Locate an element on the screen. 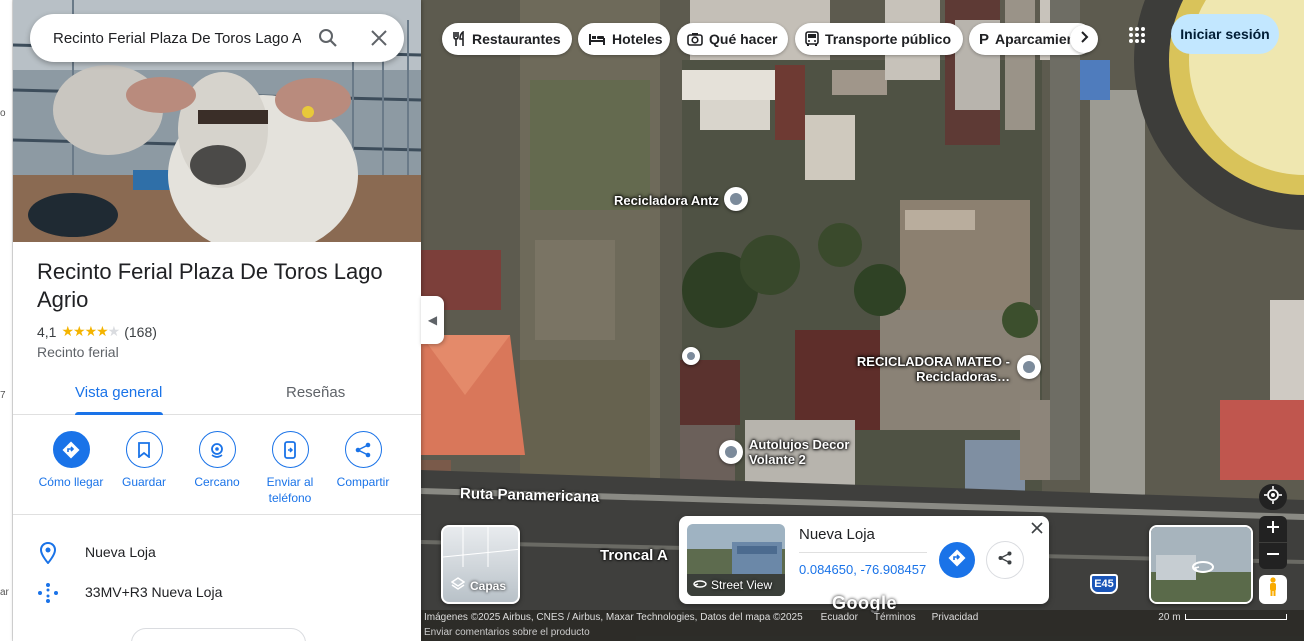 Image resolution: width=1304 pixels, height=641 pixels. chevron-left-icon: ◀ is located at coordinates (432, 320).